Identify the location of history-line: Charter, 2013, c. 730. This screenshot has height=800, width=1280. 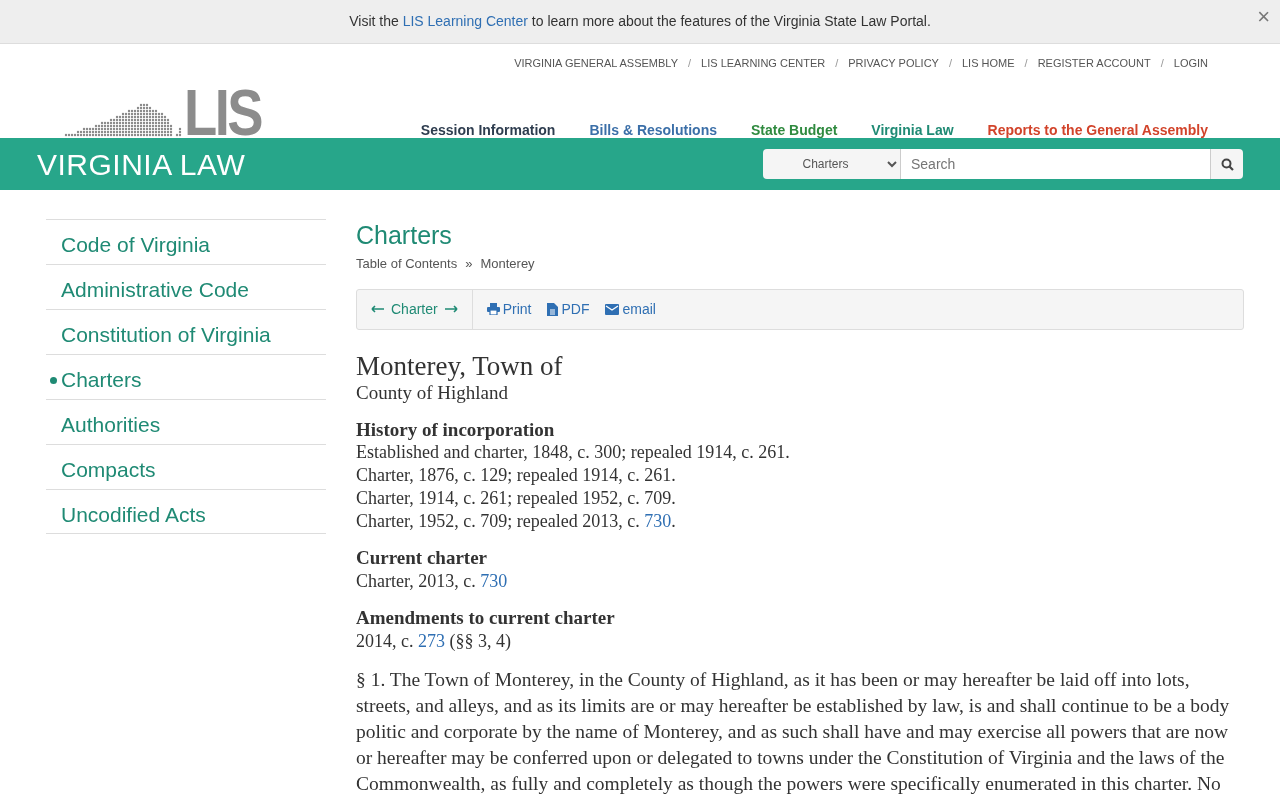
(432, 582).